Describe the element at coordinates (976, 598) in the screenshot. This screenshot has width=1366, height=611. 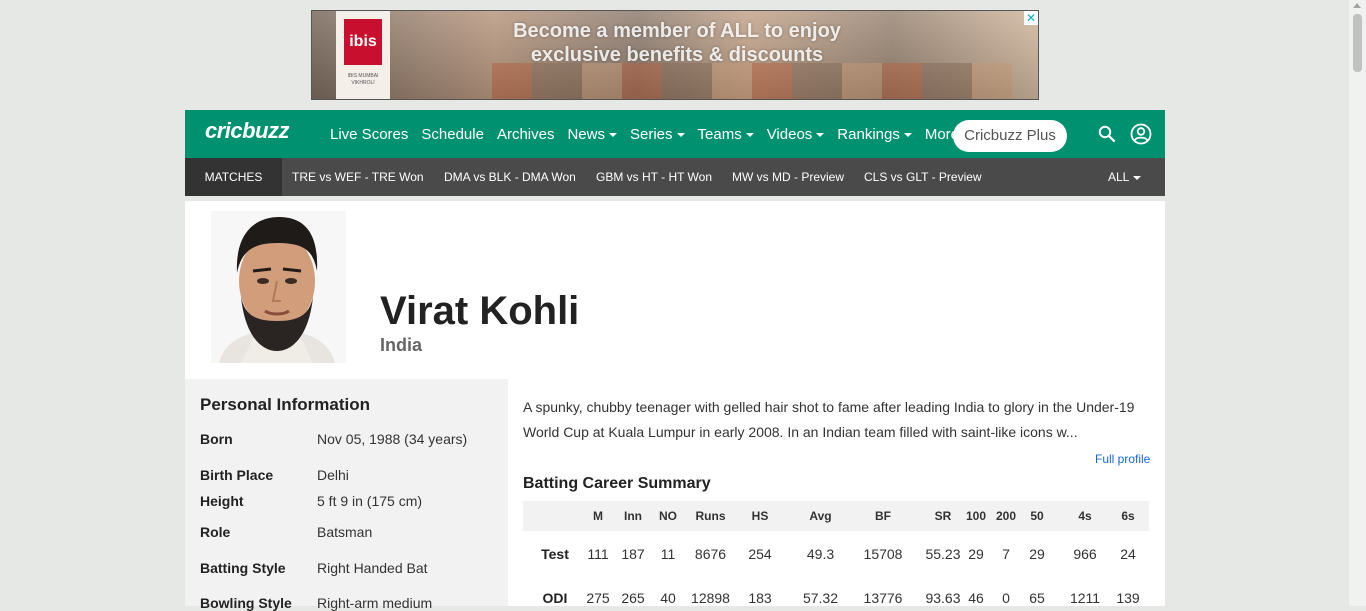
I see `table-cell: 46` at that location.